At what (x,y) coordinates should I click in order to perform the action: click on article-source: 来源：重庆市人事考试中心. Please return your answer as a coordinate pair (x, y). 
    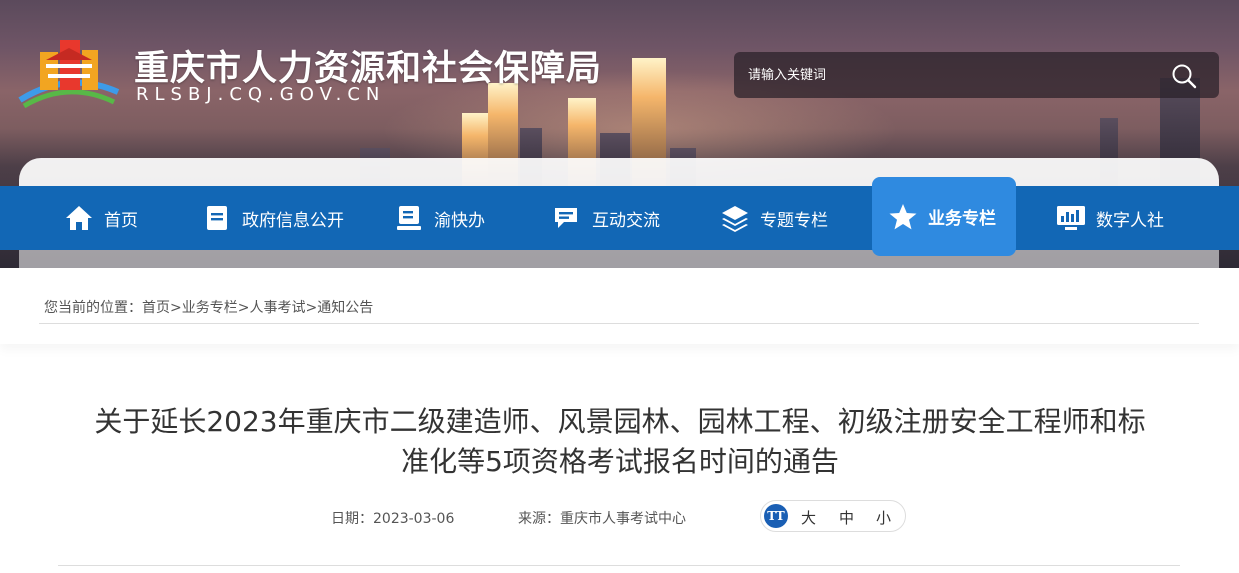
    Looking at the image, I should click on (602, 518).